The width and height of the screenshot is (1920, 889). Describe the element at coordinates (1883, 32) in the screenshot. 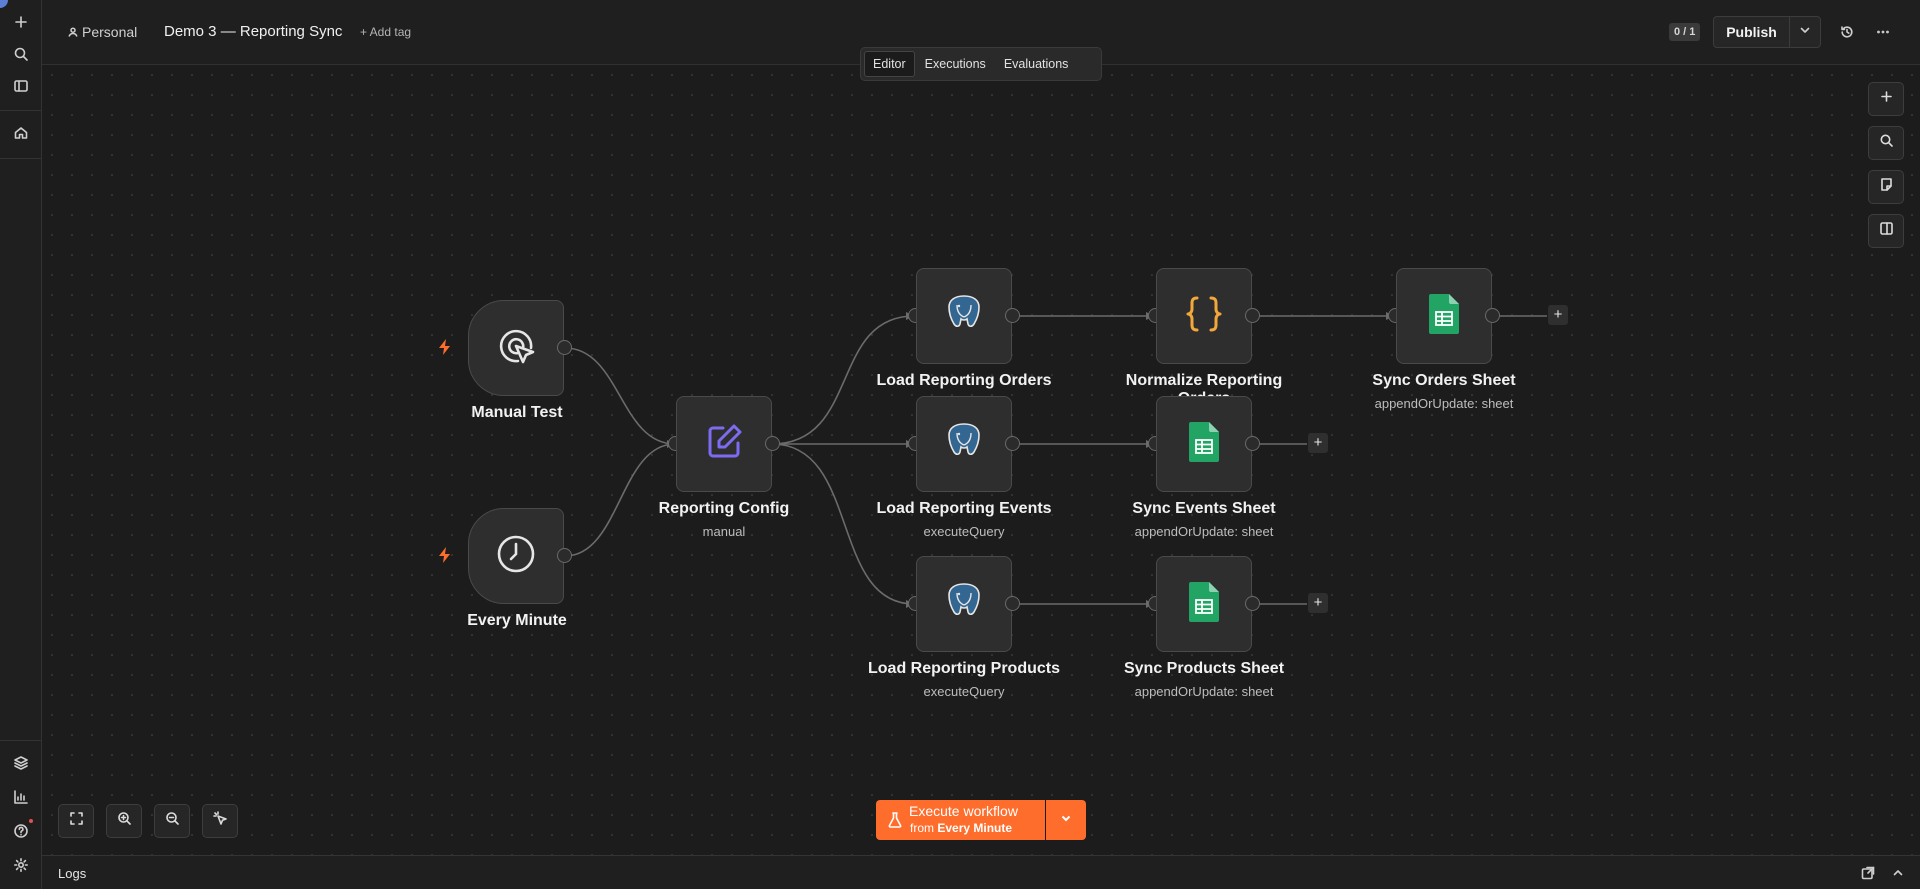

I see `more-options-icon` at that location.